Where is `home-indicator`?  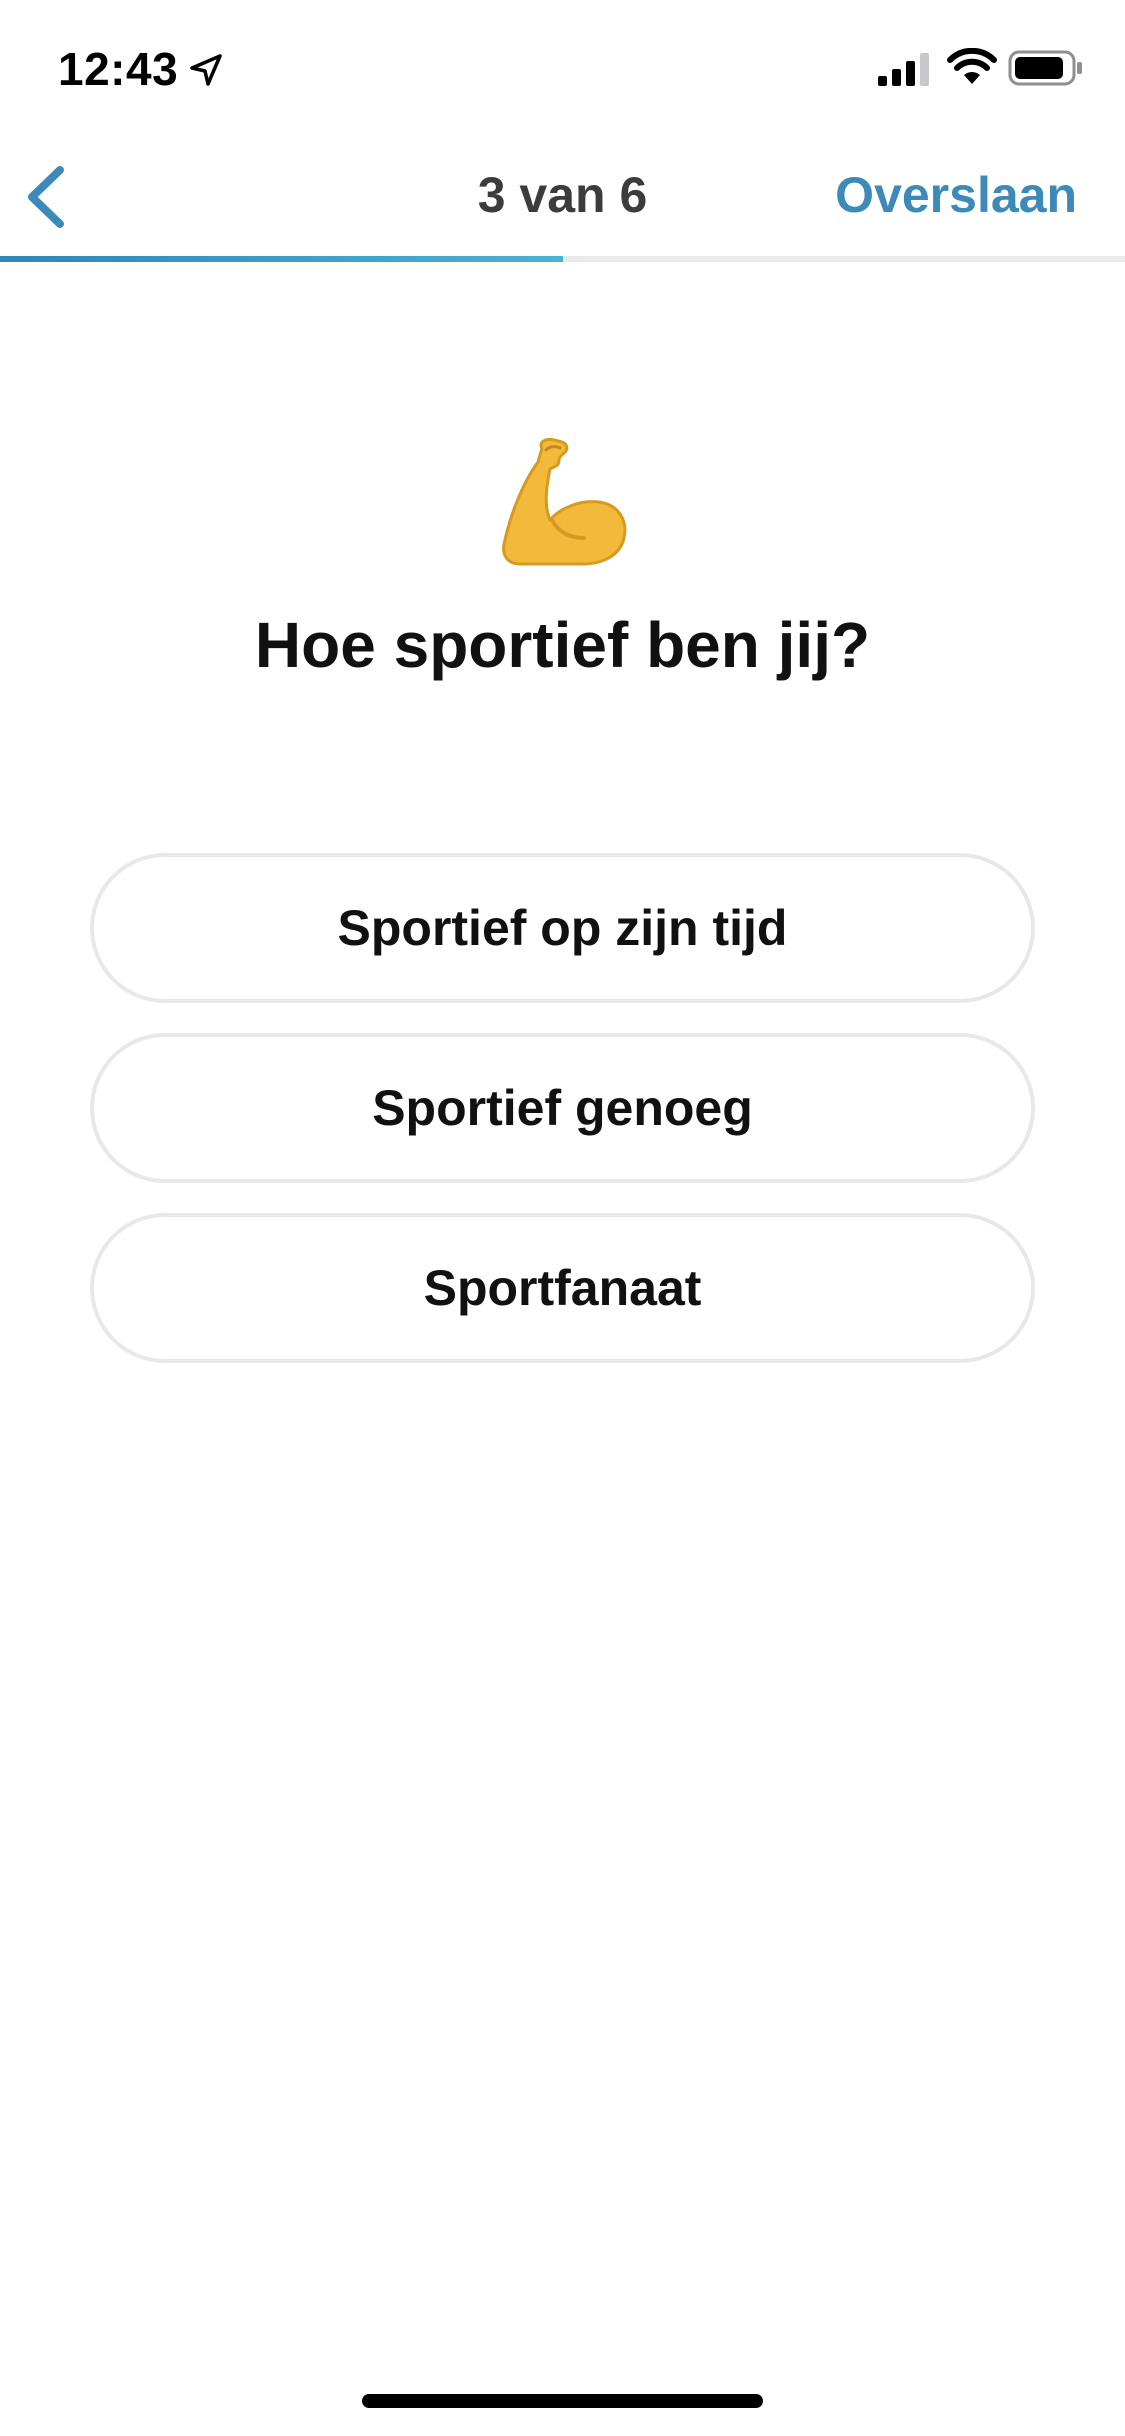
home-indicator is located at coordinates (562, 2401).